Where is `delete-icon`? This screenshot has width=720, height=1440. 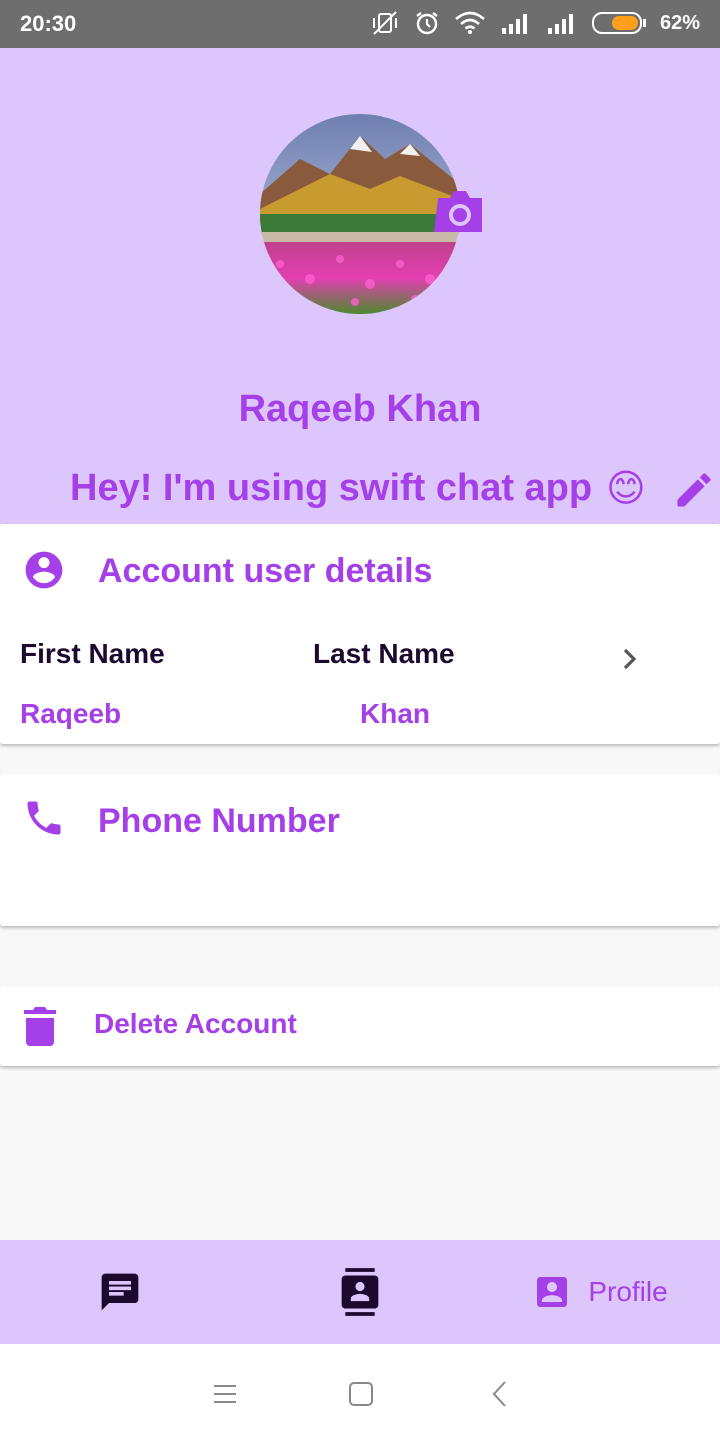
delete-icon is located at coordinates (40, 1026).